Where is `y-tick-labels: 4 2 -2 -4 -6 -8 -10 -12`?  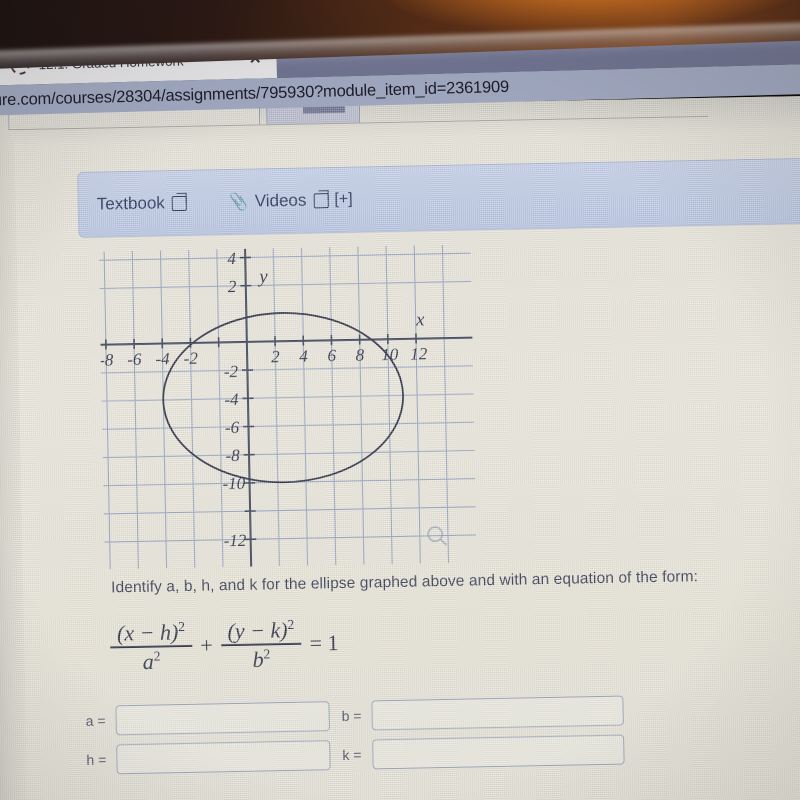
y-tick-labels: 4 2 -2 -4 -6 -8 -10 -12 is located at coordinates (234, 399).